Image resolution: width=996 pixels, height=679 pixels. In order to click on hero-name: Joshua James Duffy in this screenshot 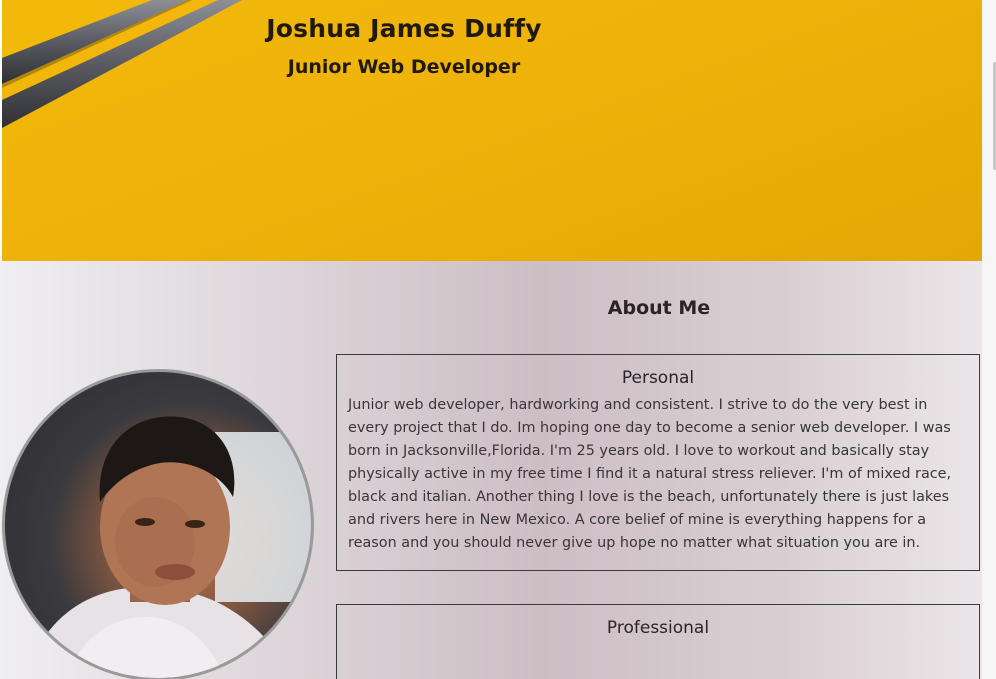, I will do `click(404, 28)`.